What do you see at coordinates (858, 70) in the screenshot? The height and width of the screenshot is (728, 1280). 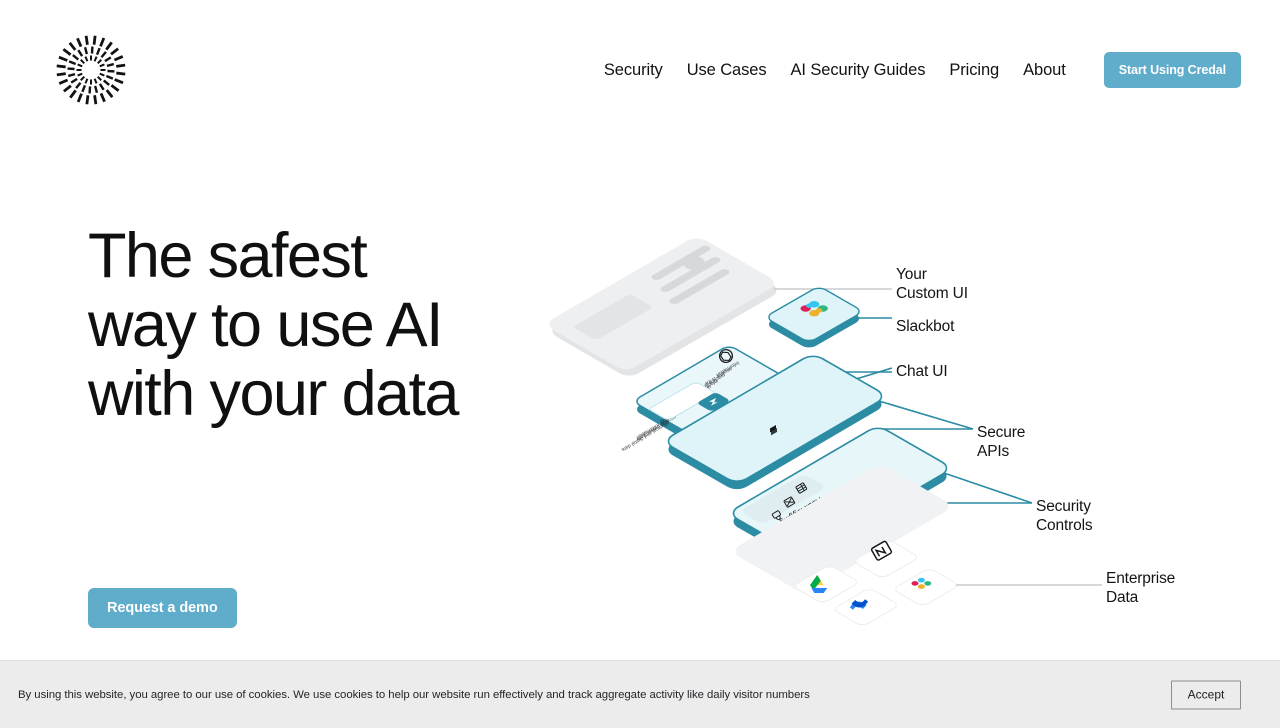 I see `nav-item-ai-security-guides: AI Security Guides` at bounding box center [858, 70].